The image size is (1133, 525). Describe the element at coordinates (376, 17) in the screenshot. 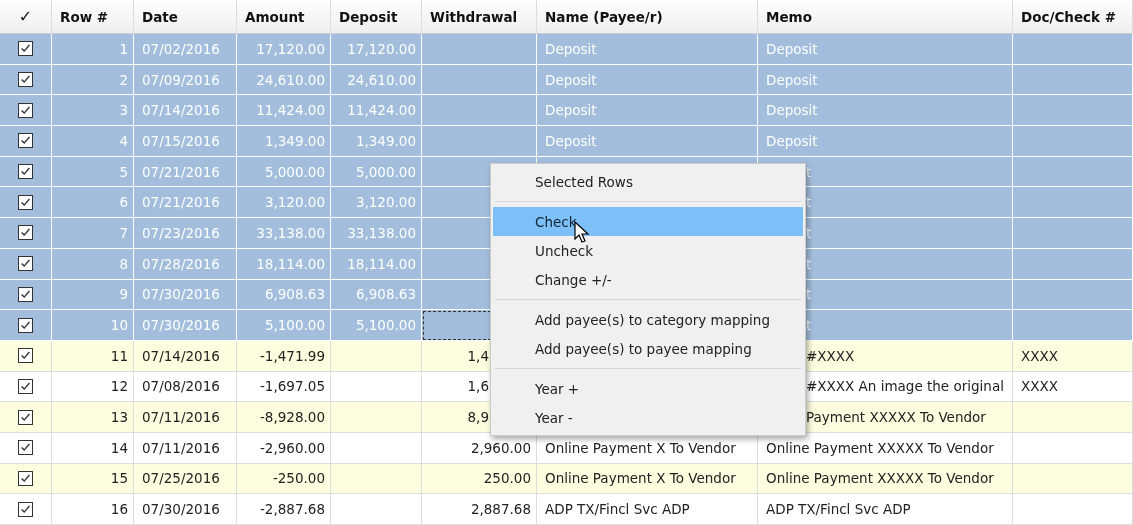

I see `column-header: Deposit` at that location.